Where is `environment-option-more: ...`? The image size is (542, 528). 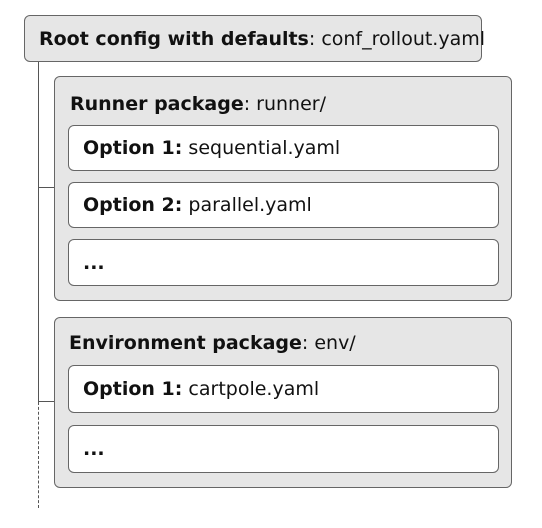
environment-option-more: ... is located at coordinates (283, 449).